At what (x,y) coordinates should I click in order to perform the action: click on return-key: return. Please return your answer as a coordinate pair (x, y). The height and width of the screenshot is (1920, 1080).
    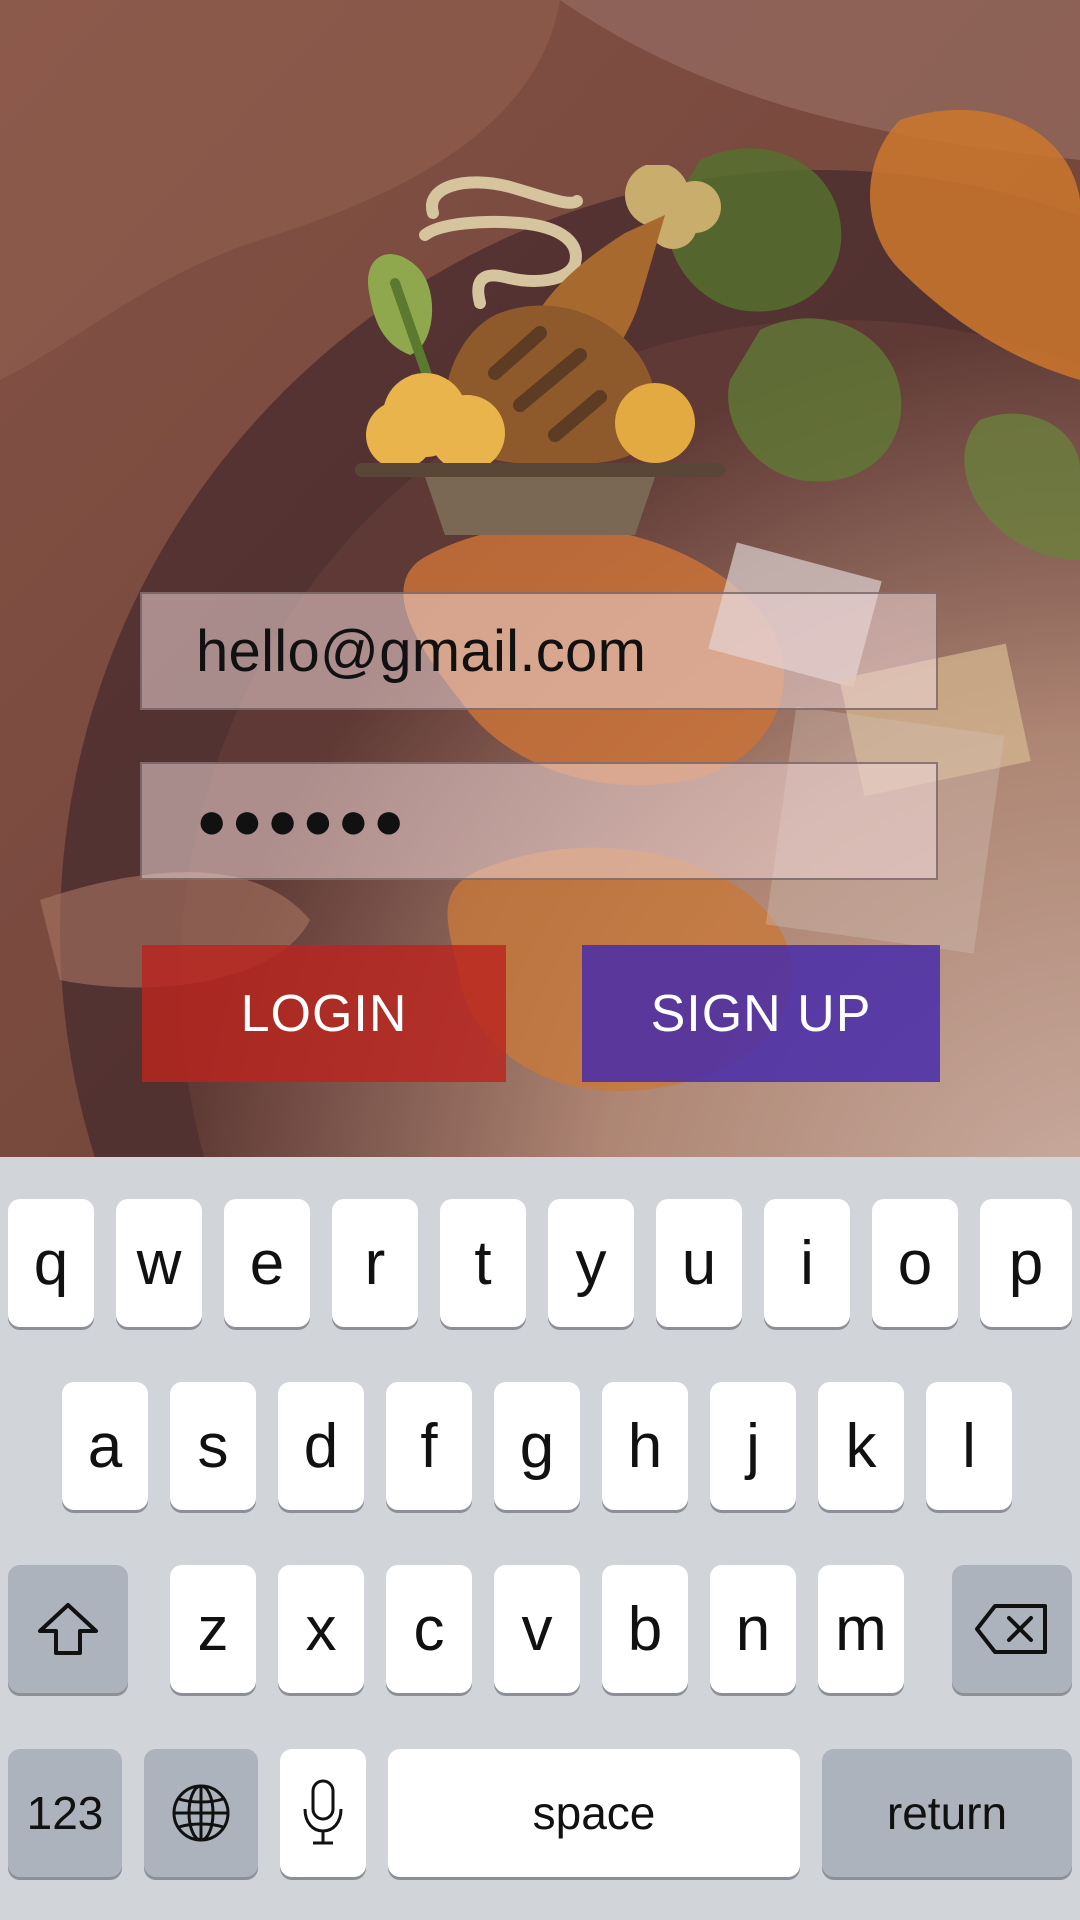
    Looking at the image, I should click on (947, 1813).